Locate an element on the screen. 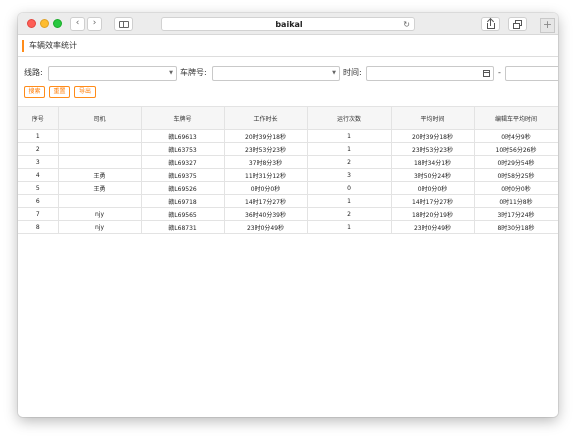  title-accent-bar is located at coordinates (23, 46).